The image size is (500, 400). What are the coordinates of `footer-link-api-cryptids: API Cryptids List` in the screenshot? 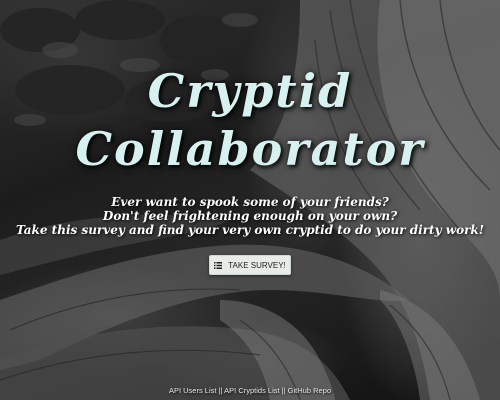 It's located at (251, 390).